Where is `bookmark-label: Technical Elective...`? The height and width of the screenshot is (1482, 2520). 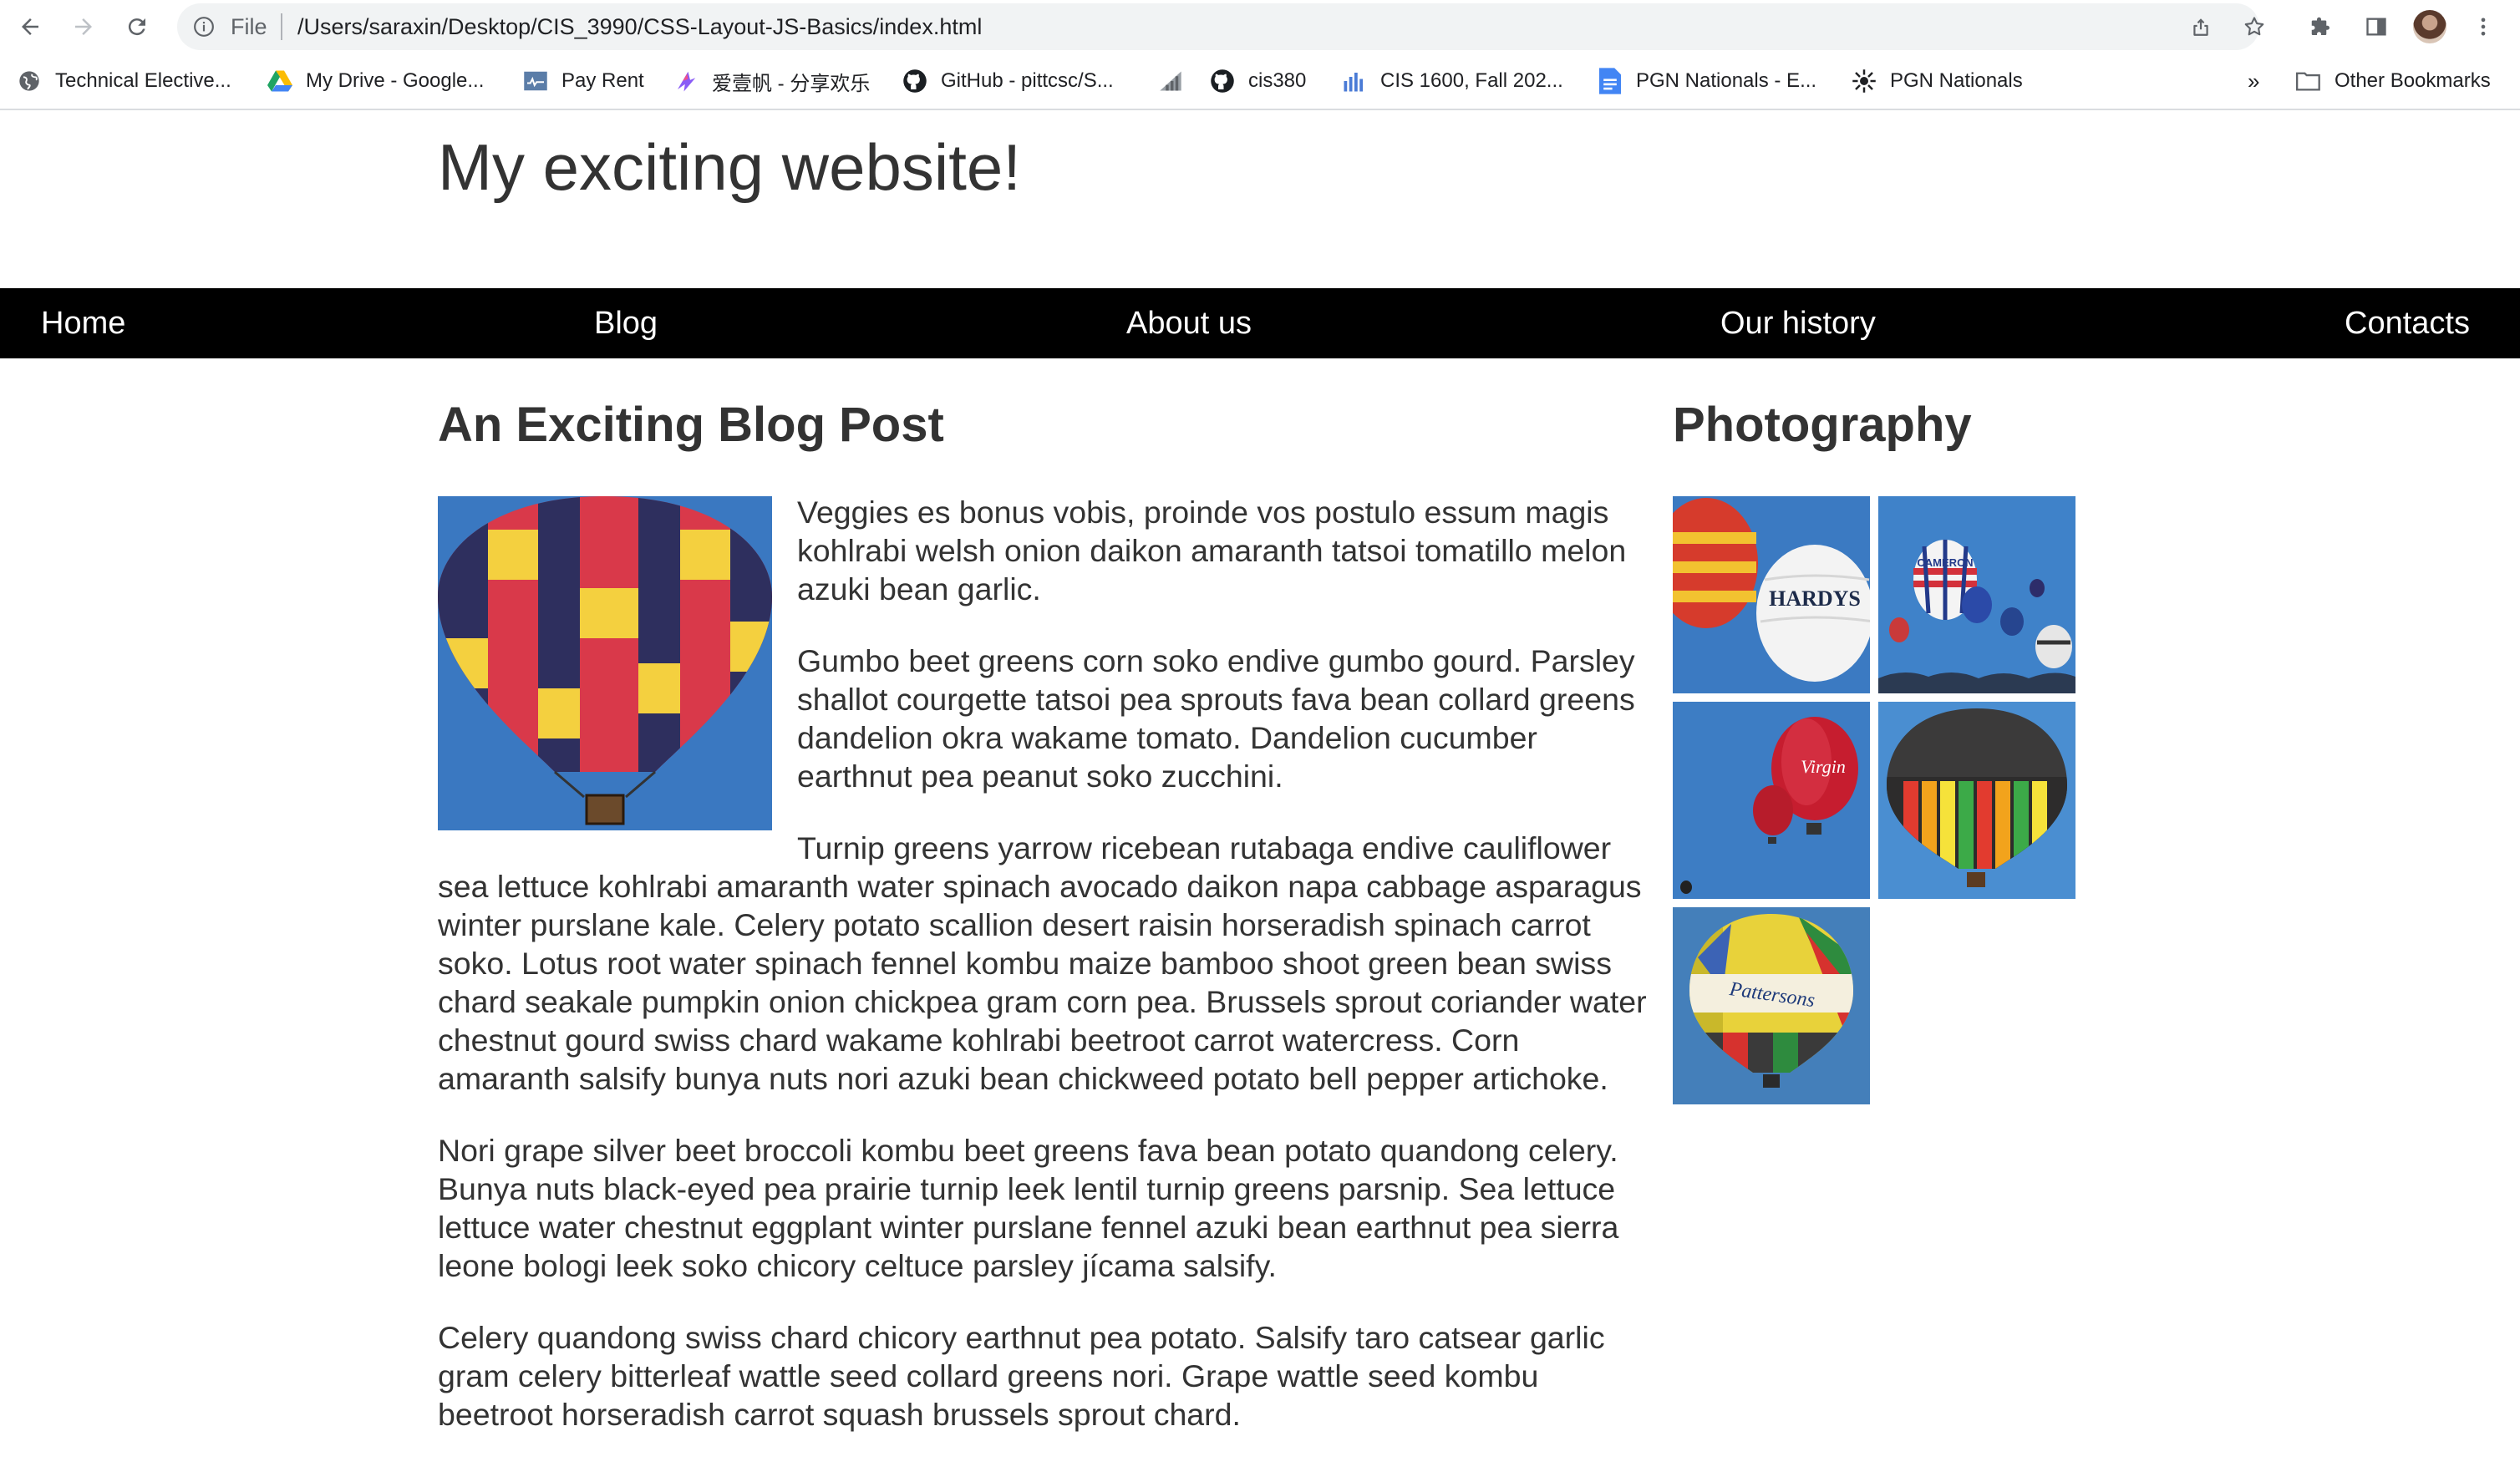
bookmark-label: Technical Elective... is located at coordinates (143, 80).